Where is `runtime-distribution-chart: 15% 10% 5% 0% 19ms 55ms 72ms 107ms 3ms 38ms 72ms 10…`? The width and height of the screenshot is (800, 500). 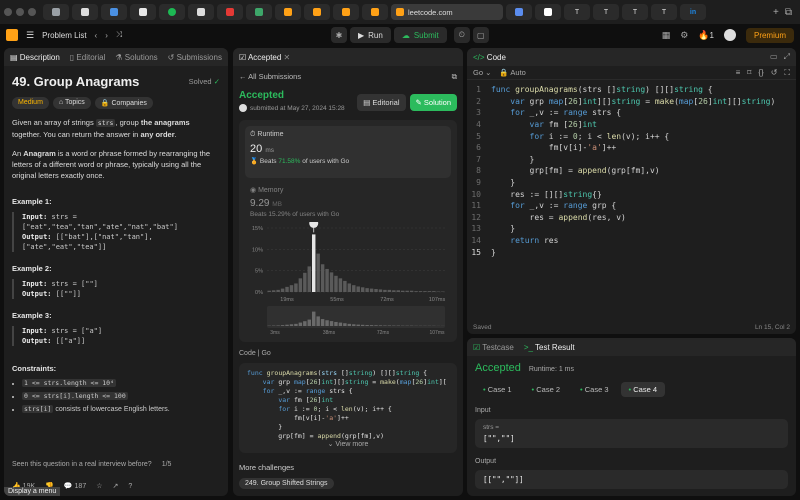
runtime-distribution-chart: 15% 10% 5% 0% 19ms 55ms 72ms 107ms 3ms 38ms 72ms 10… is located at coordinates (348, 278).